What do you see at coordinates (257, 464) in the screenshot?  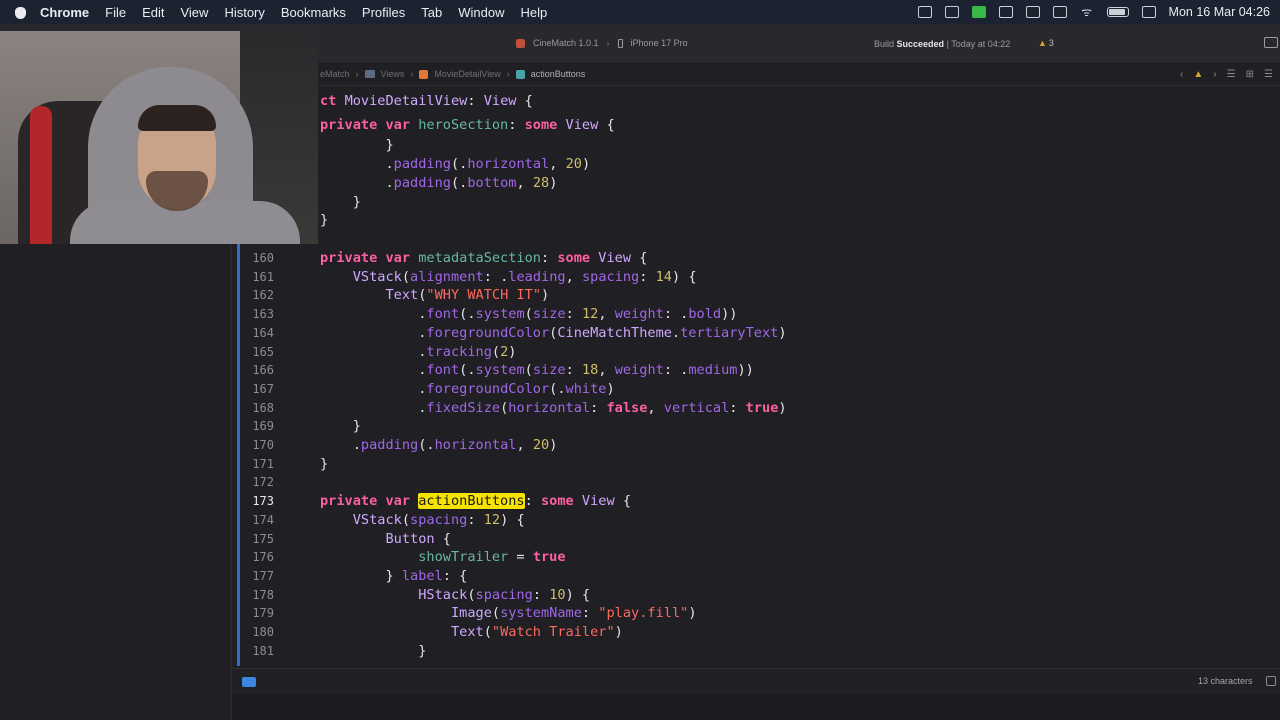 I see `line-number: 171` at bounding box center [257, 464].